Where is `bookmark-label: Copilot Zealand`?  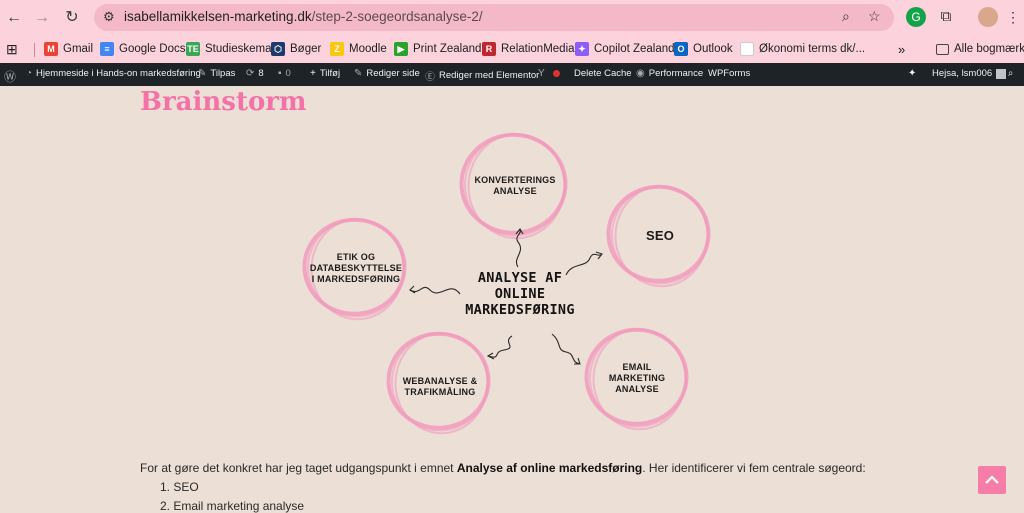 bookmark-label: Copilot Zealand is located at coordinates (634, 49).